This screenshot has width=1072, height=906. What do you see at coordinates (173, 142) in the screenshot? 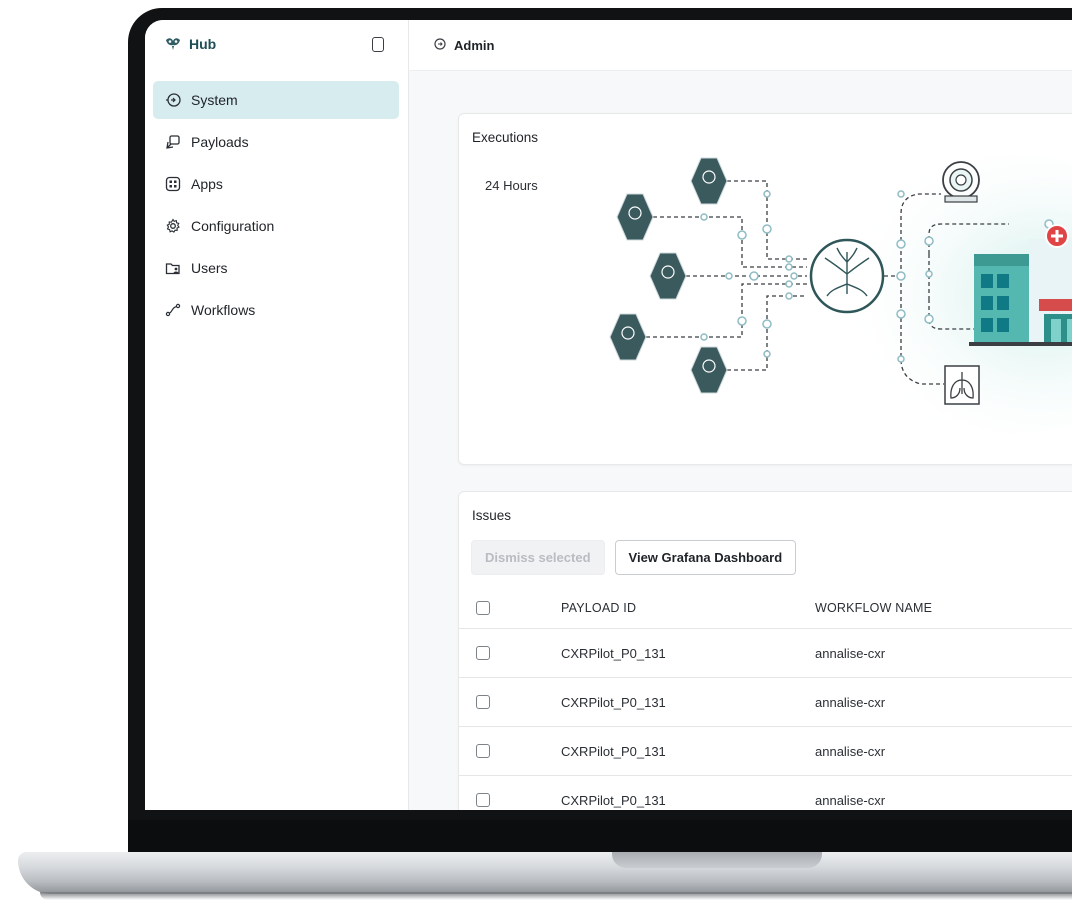
I see `payloads-icon` at bounding box center [173, 142].